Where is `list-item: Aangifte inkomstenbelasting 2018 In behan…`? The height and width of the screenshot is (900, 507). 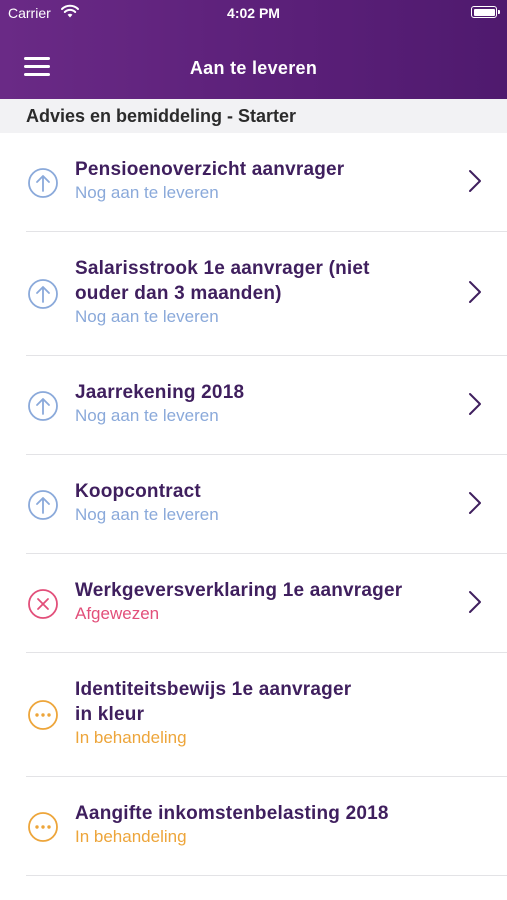 list-item: Aangifte inkomstenbelasting 2018 In behan… is located at coordinates (253, 826).